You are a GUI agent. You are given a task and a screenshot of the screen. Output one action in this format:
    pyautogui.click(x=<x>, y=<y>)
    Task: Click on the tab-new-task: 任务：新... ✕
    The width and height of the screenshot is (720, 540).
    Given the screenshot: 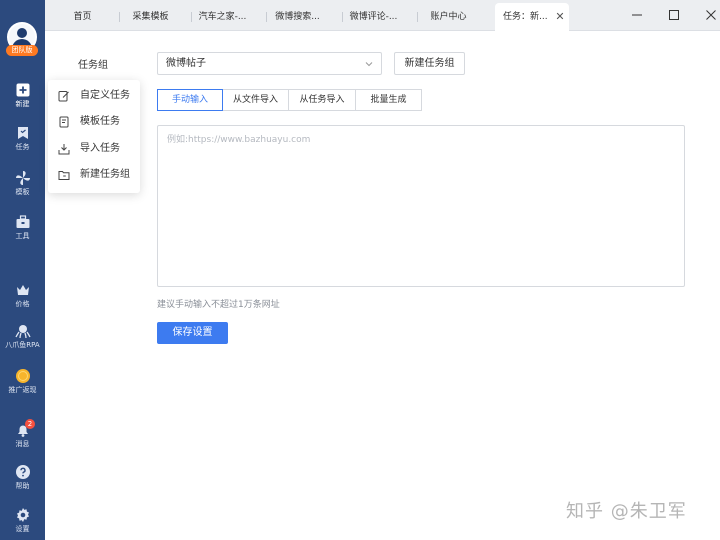 What is the action you would take?
    pyautogui.click(x=532, y=17)
    